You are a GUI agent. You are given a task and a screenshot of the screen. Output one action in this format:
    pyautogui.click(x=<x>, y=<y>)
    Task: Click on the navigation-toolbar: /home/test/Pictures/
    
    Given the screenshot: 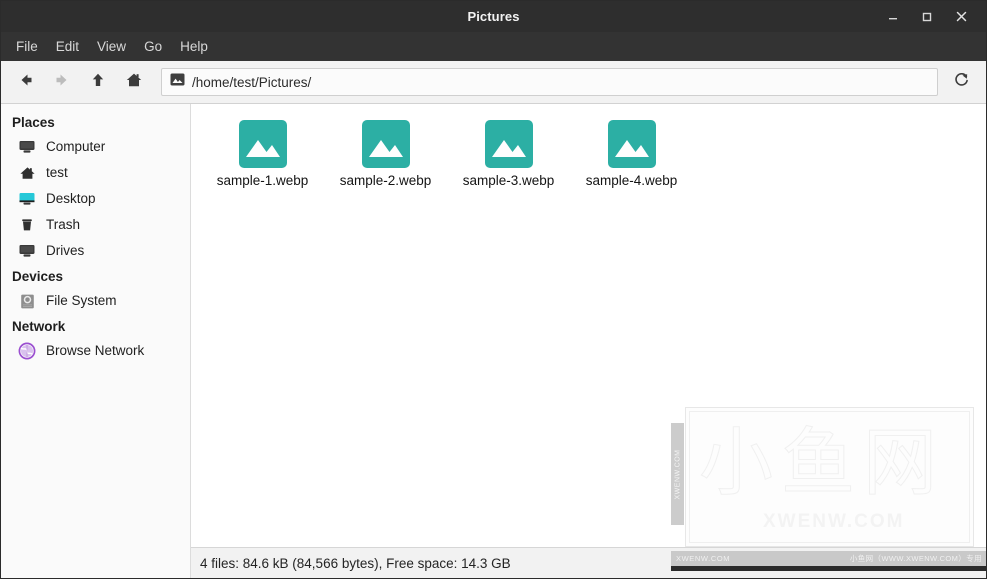 What is the action you would take?
    pyautogui.click(x=493, y=82)
    